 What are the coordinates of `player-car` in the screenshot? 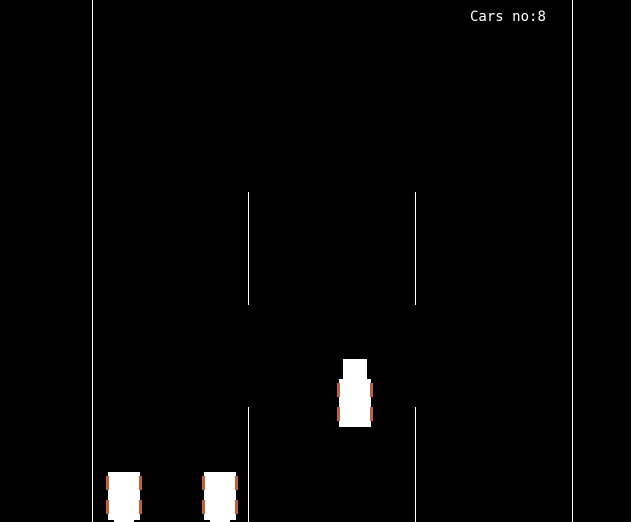 It's located at (355, 395).